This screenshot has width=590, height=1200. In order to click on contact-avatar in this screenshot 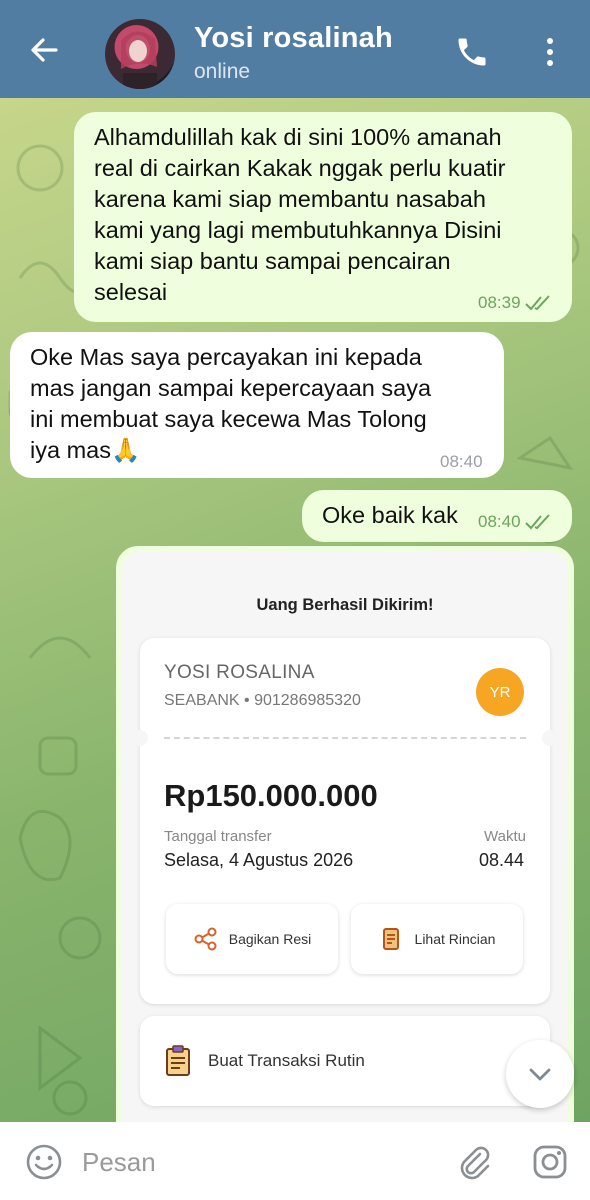, I will do `click(140, 54)`.